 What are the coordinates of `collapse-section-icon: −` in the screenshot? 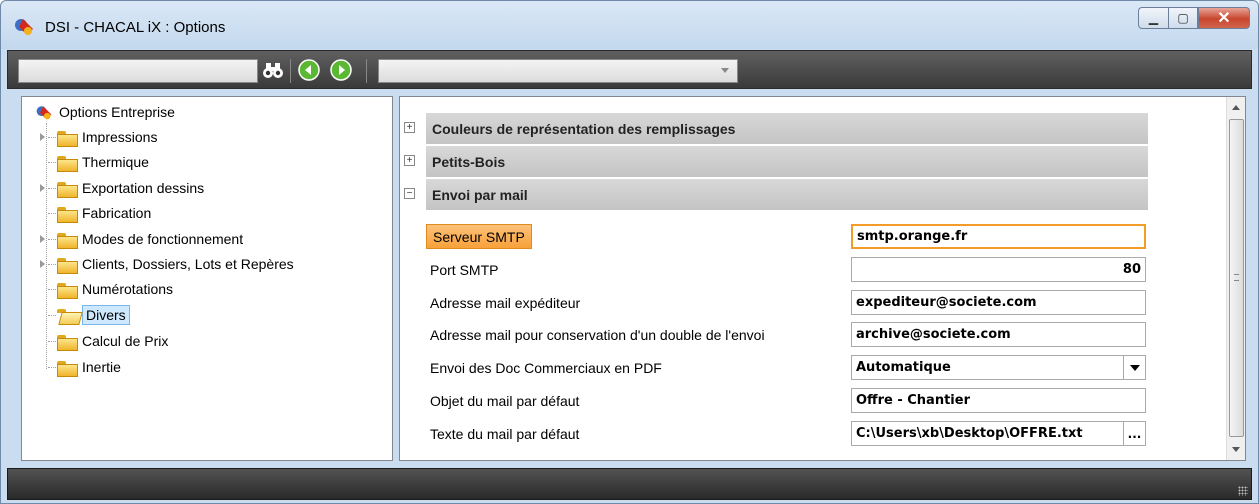 It's located at (409, 193).